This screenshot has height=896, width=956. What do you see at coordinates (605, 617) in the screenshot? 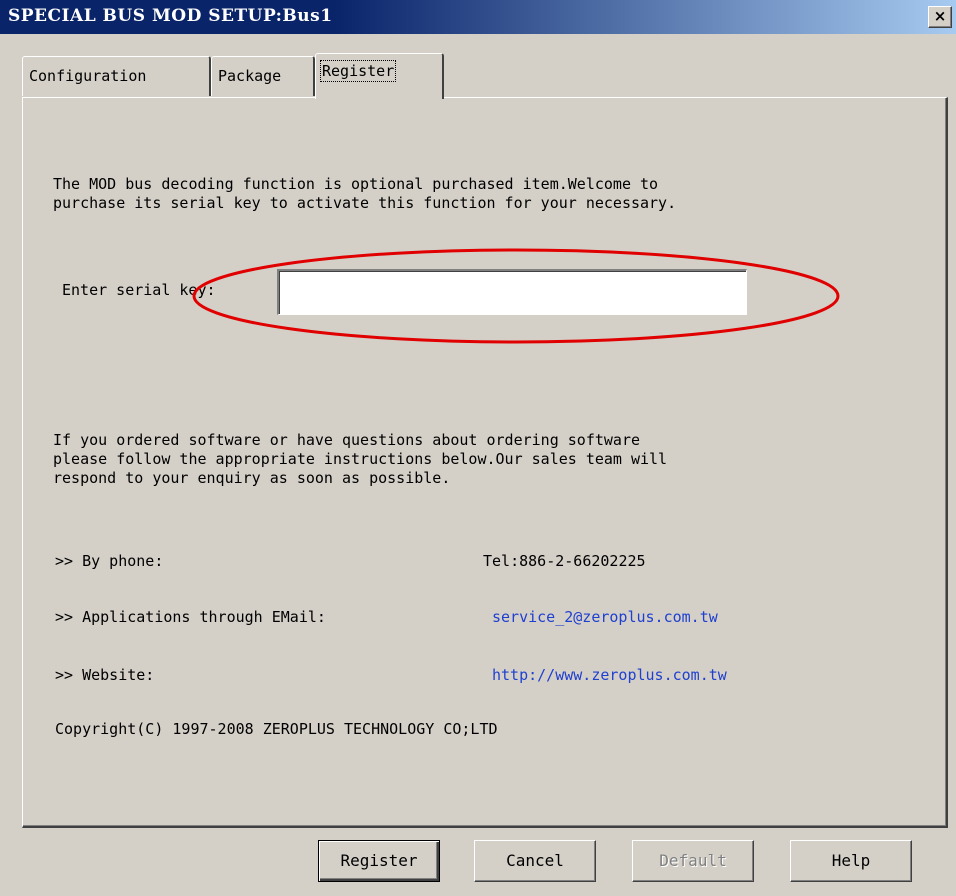
I see `email-link: service_2@zeroplus.com.tw` at bounding box center [605, 617].